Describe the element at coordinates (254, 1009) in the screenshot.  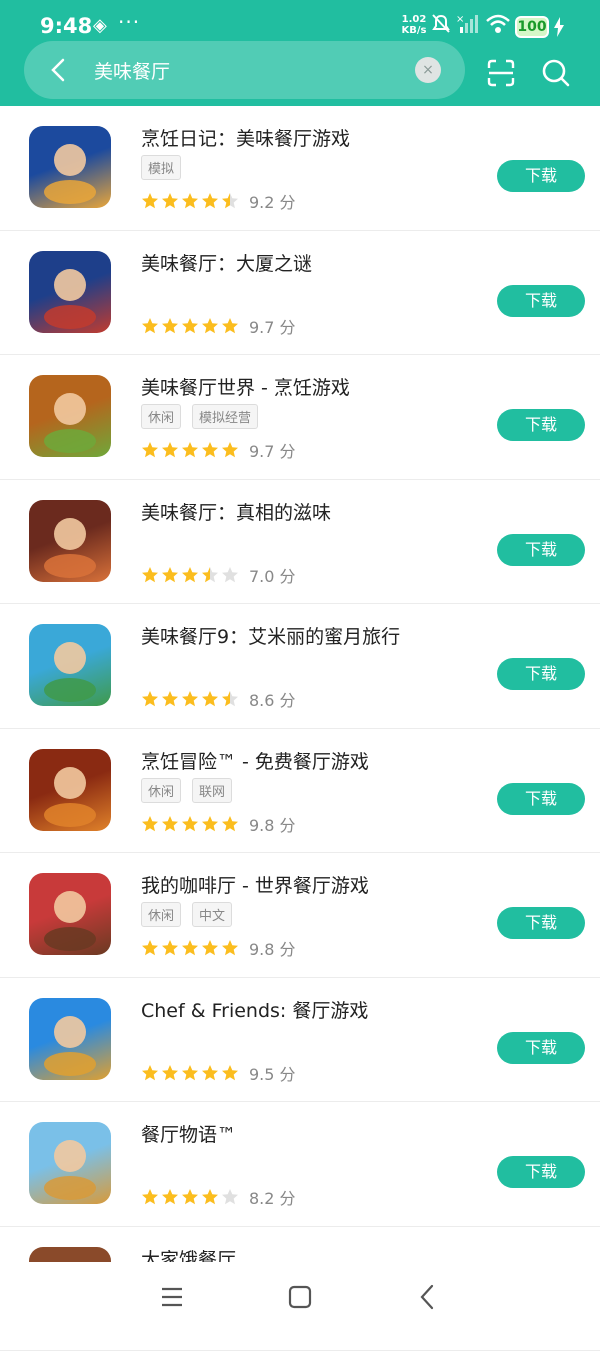
I see `app-title: Chef & Friends: 餐厅游戏` at that location.